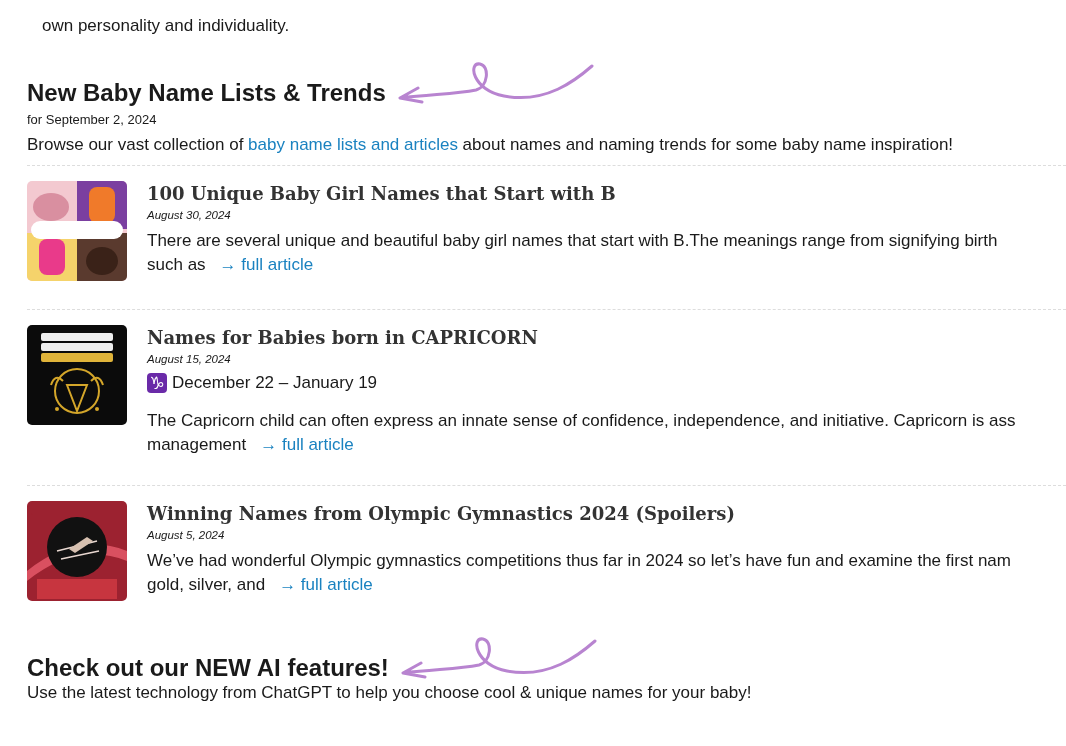 The height and width of the screenshot is (746, 1066). Describe the element at coordinates (206, 93) in the screenshot. I see `section-heading: New Baby Name Lists & Trends` at that location.